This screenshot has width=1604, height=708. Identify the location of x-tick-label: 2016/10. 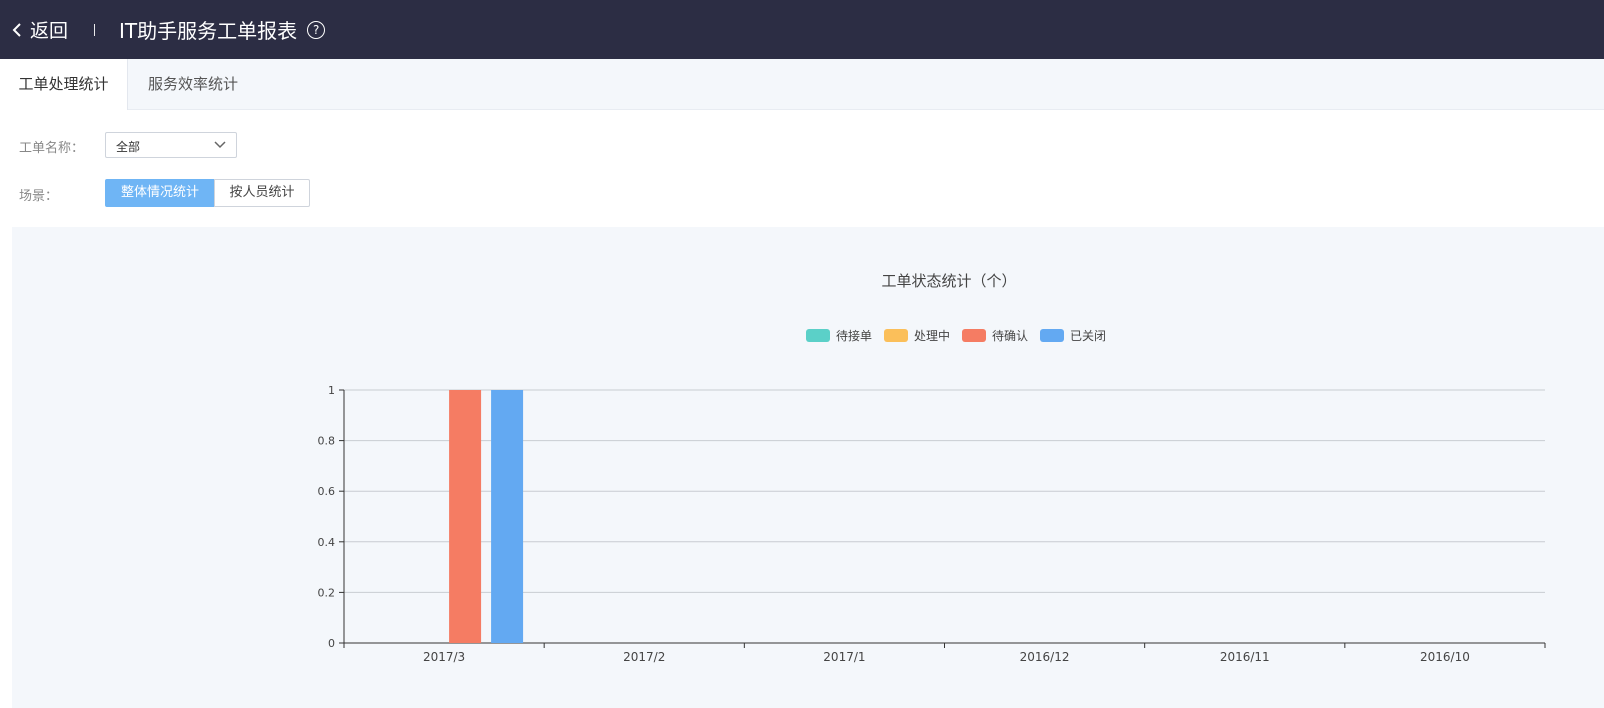
(1445, 657).